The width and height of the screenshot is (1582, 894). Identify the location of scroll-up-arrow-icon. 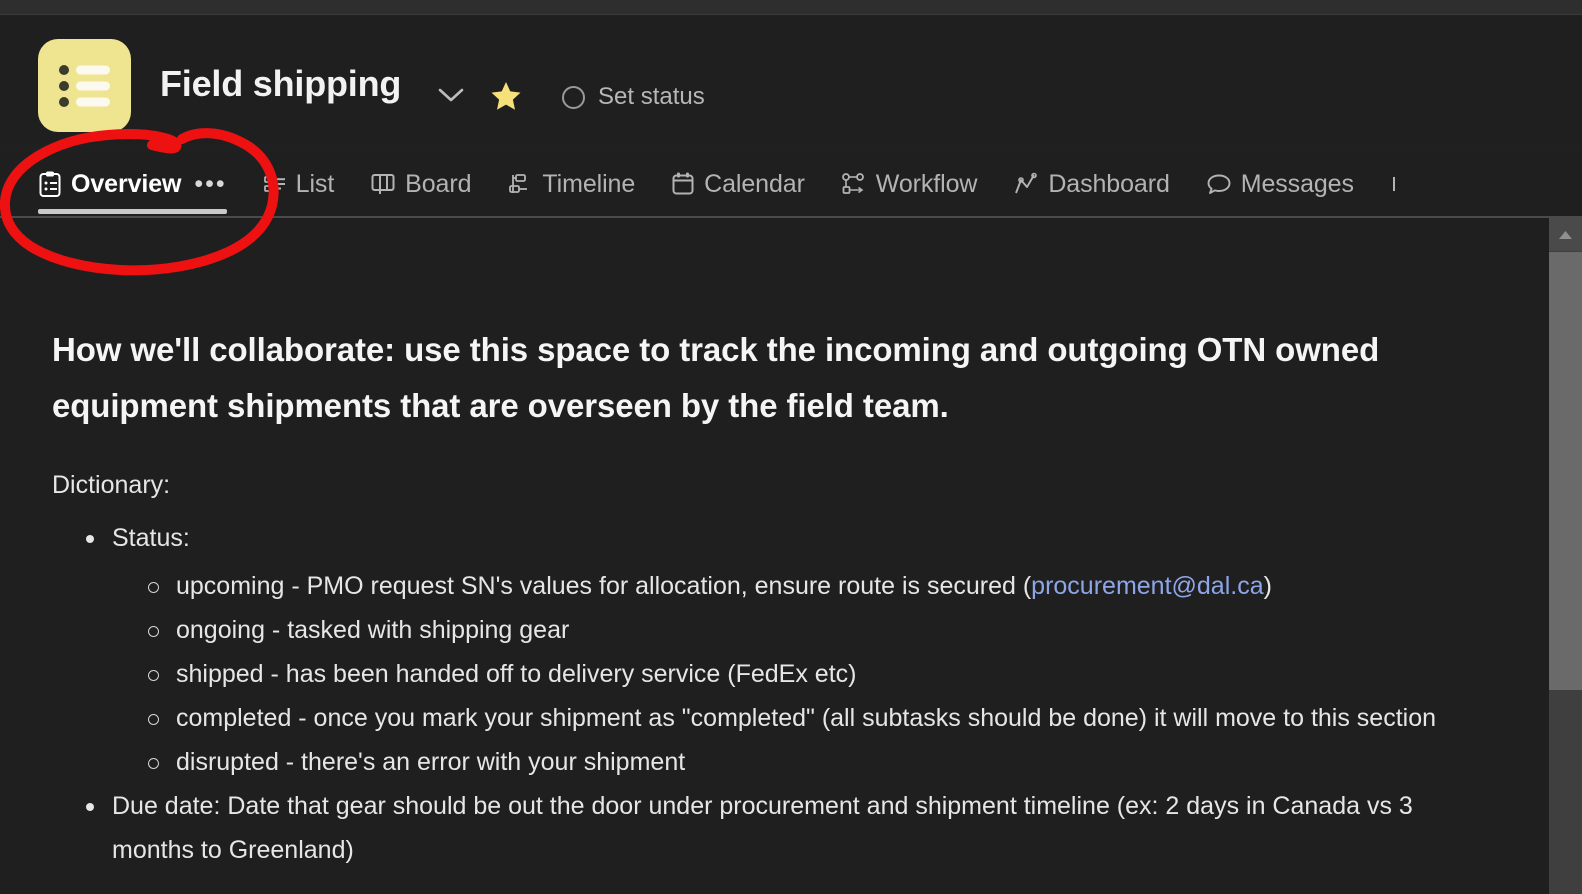
(1565, 234).